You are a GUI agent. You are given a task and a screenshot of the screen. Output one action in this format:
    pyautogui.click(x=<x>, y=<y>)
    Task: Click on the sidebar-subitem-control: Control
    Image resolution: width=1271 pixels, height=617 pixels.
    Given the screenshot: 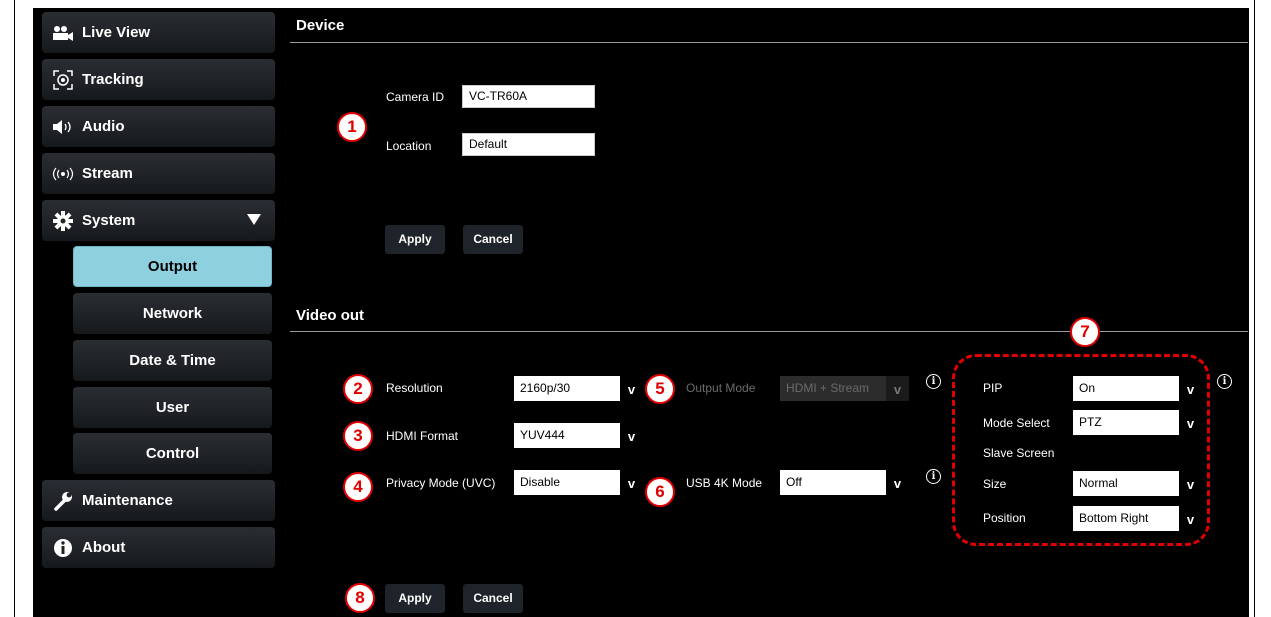 What is the action you would take?
    pyautogui.click(x=172, y=453)
    